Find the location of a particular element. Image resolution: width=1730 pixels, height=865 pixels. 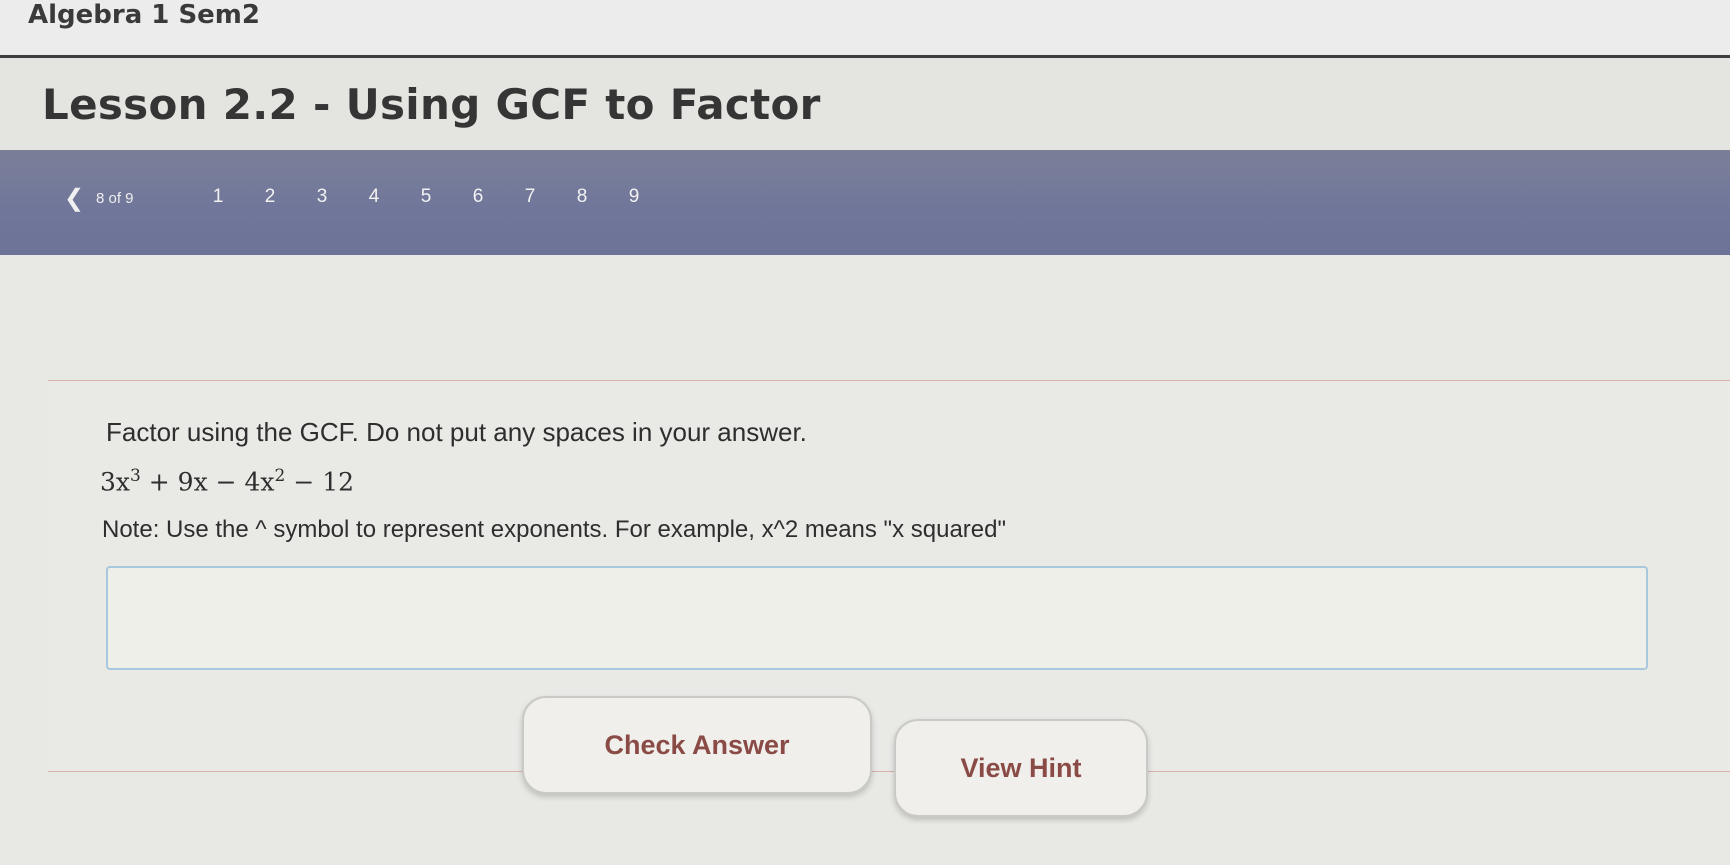

expression-term-1: 3x is located at coordinates (115, 482).